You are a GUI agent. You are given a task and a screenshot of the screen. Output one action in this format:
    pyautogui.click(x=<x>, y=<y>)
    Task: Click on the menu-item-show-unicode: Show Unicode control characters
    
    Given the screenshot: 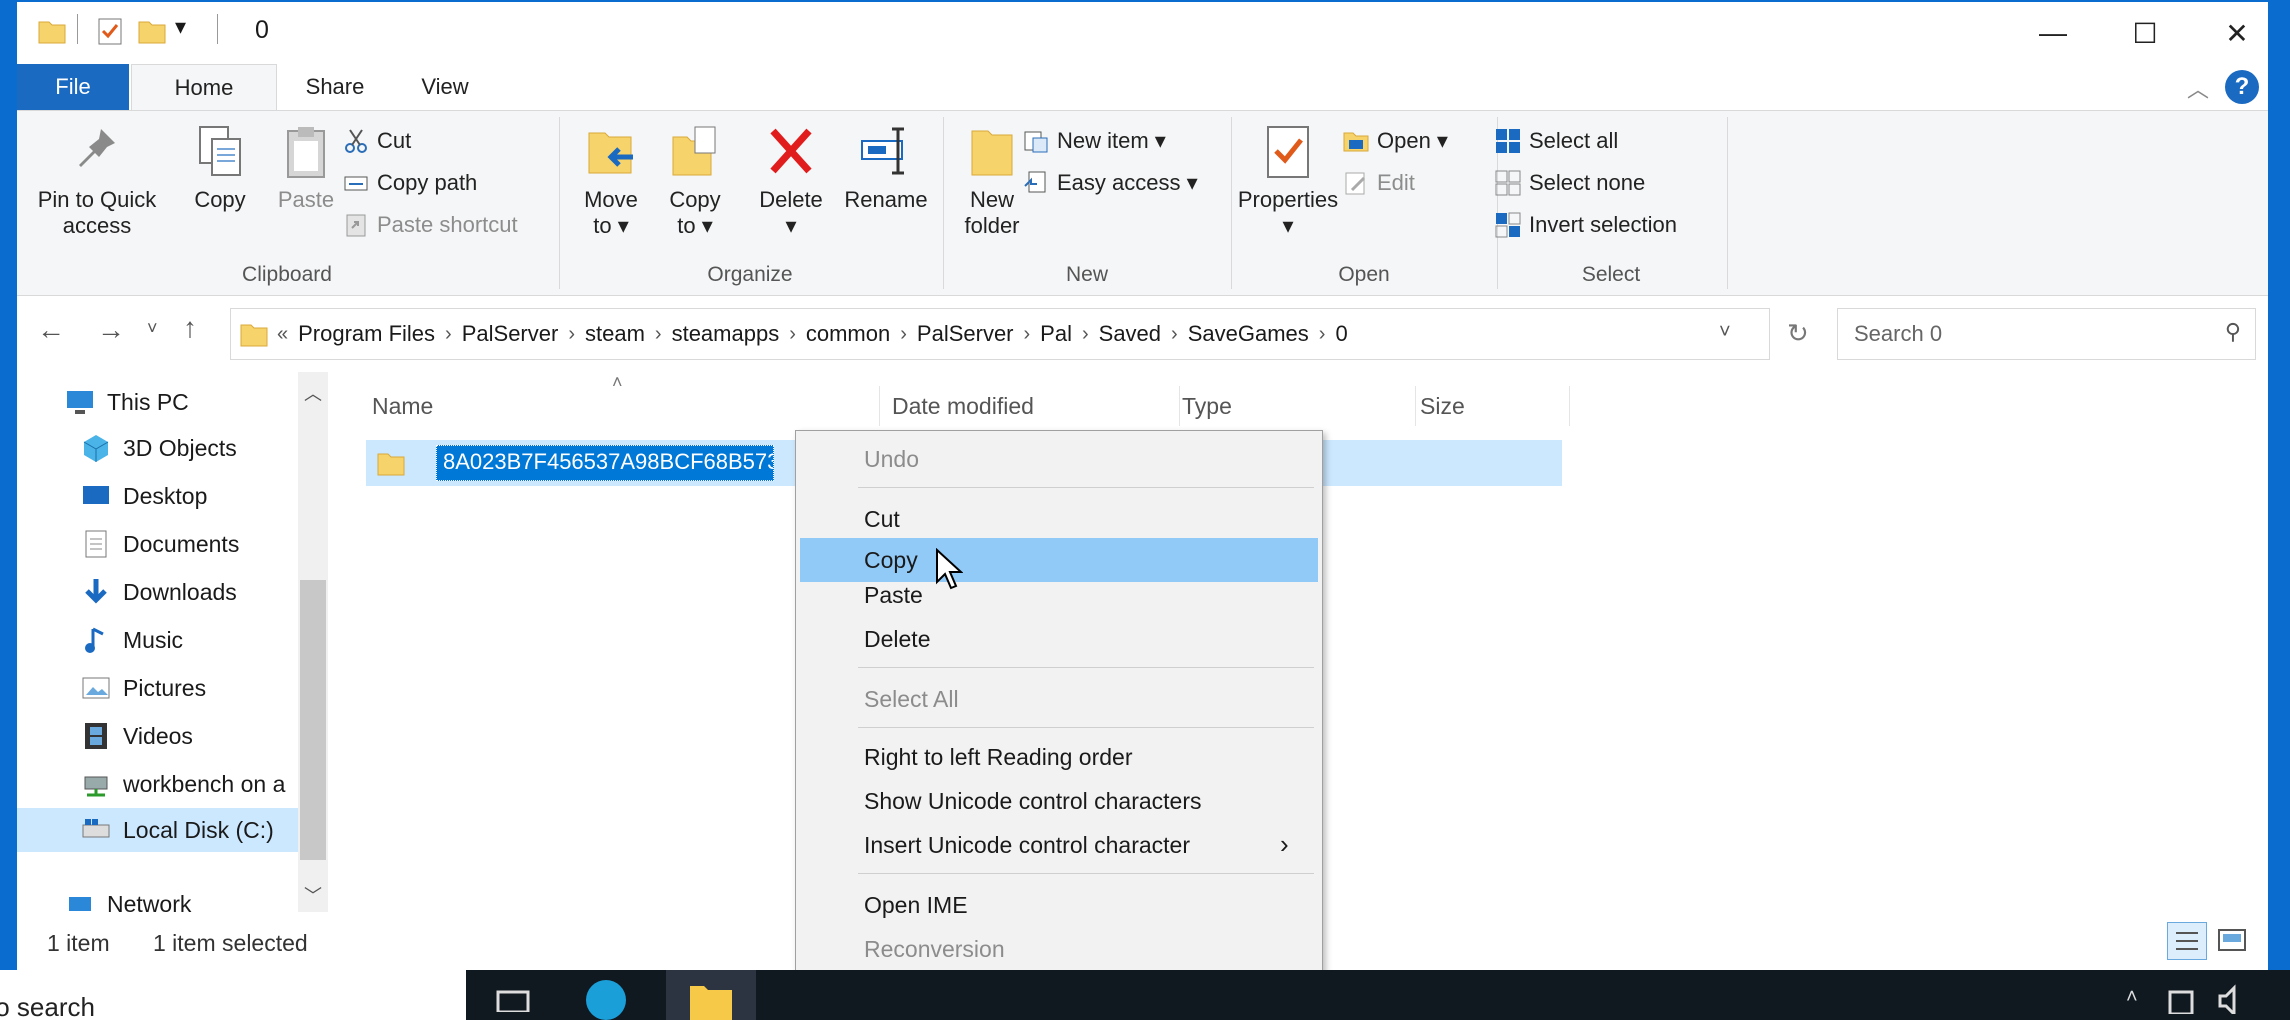 What is the action you would take?
    pyautogui.click(x=1059, y=801)
    